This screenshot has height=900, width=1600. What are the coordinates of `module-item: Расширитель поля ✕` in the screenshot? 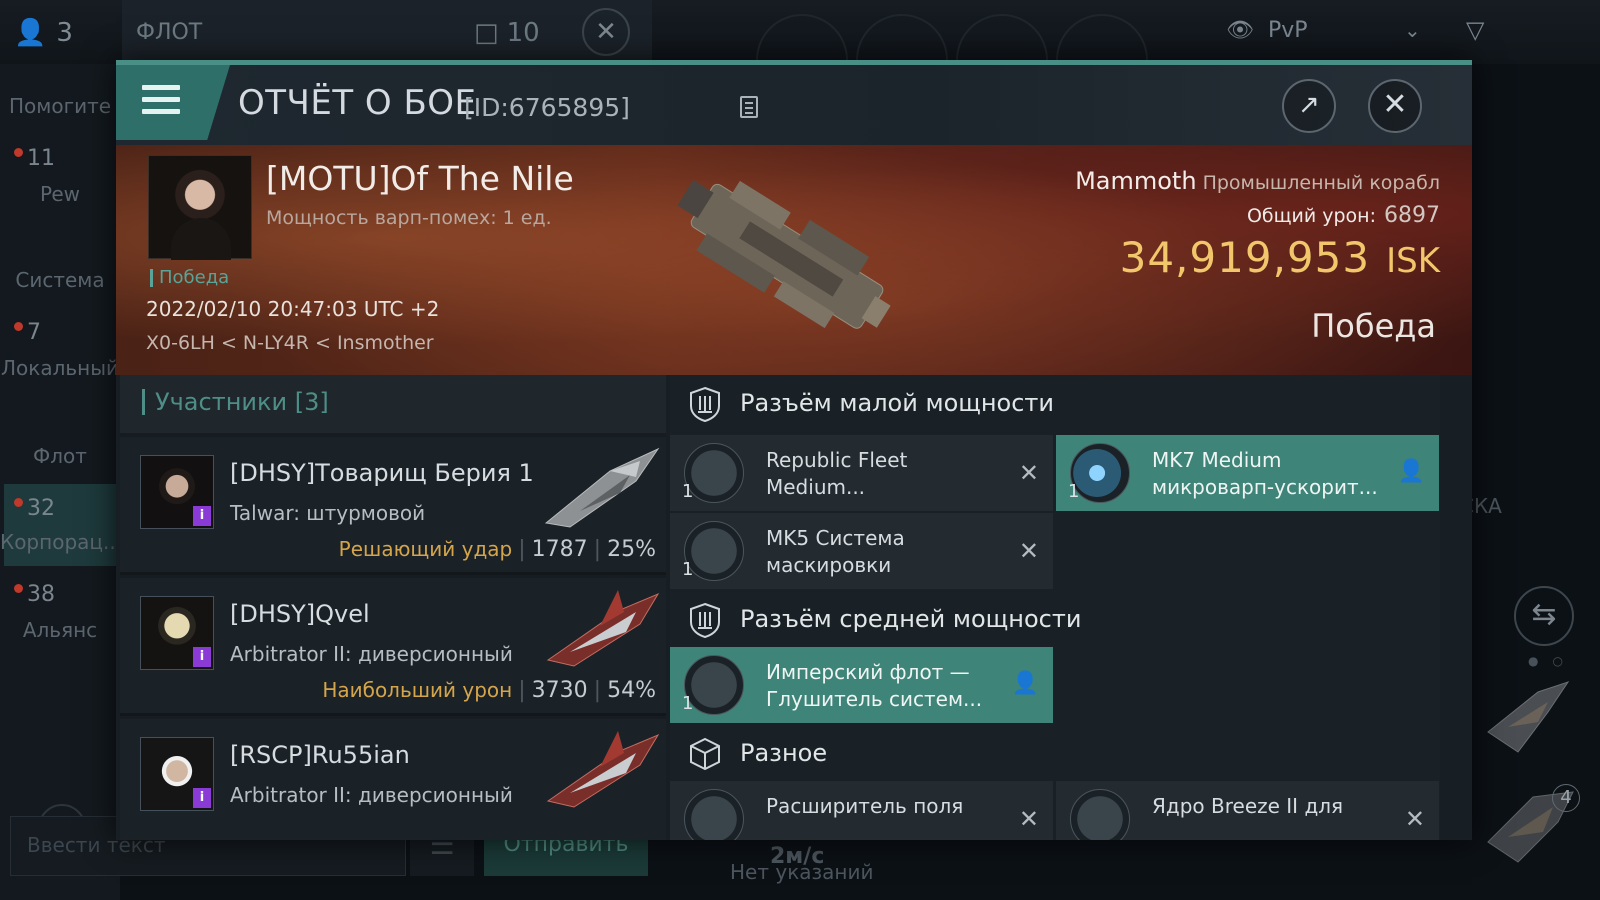 It's located at (862, 810).